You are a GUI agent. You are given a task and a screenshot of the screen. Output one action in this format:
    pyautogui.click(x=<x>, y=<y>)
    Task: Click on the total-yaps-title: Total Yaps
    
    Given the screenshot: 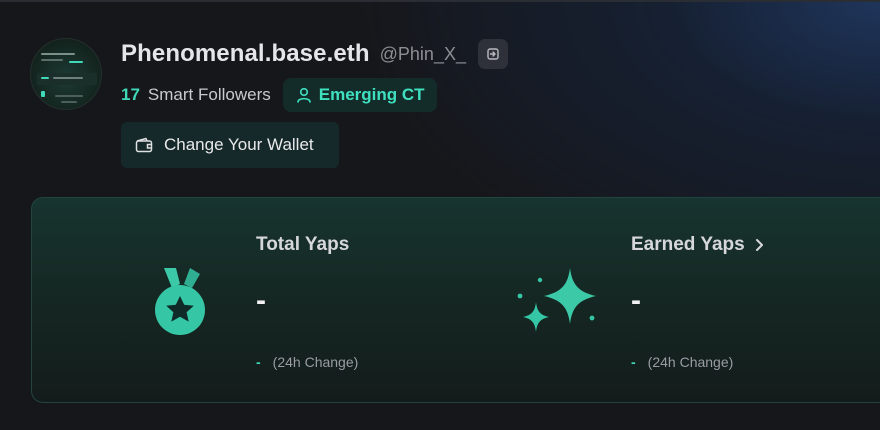 What is the action you would take?
    pyautogui.click(x=302, y=245)
    